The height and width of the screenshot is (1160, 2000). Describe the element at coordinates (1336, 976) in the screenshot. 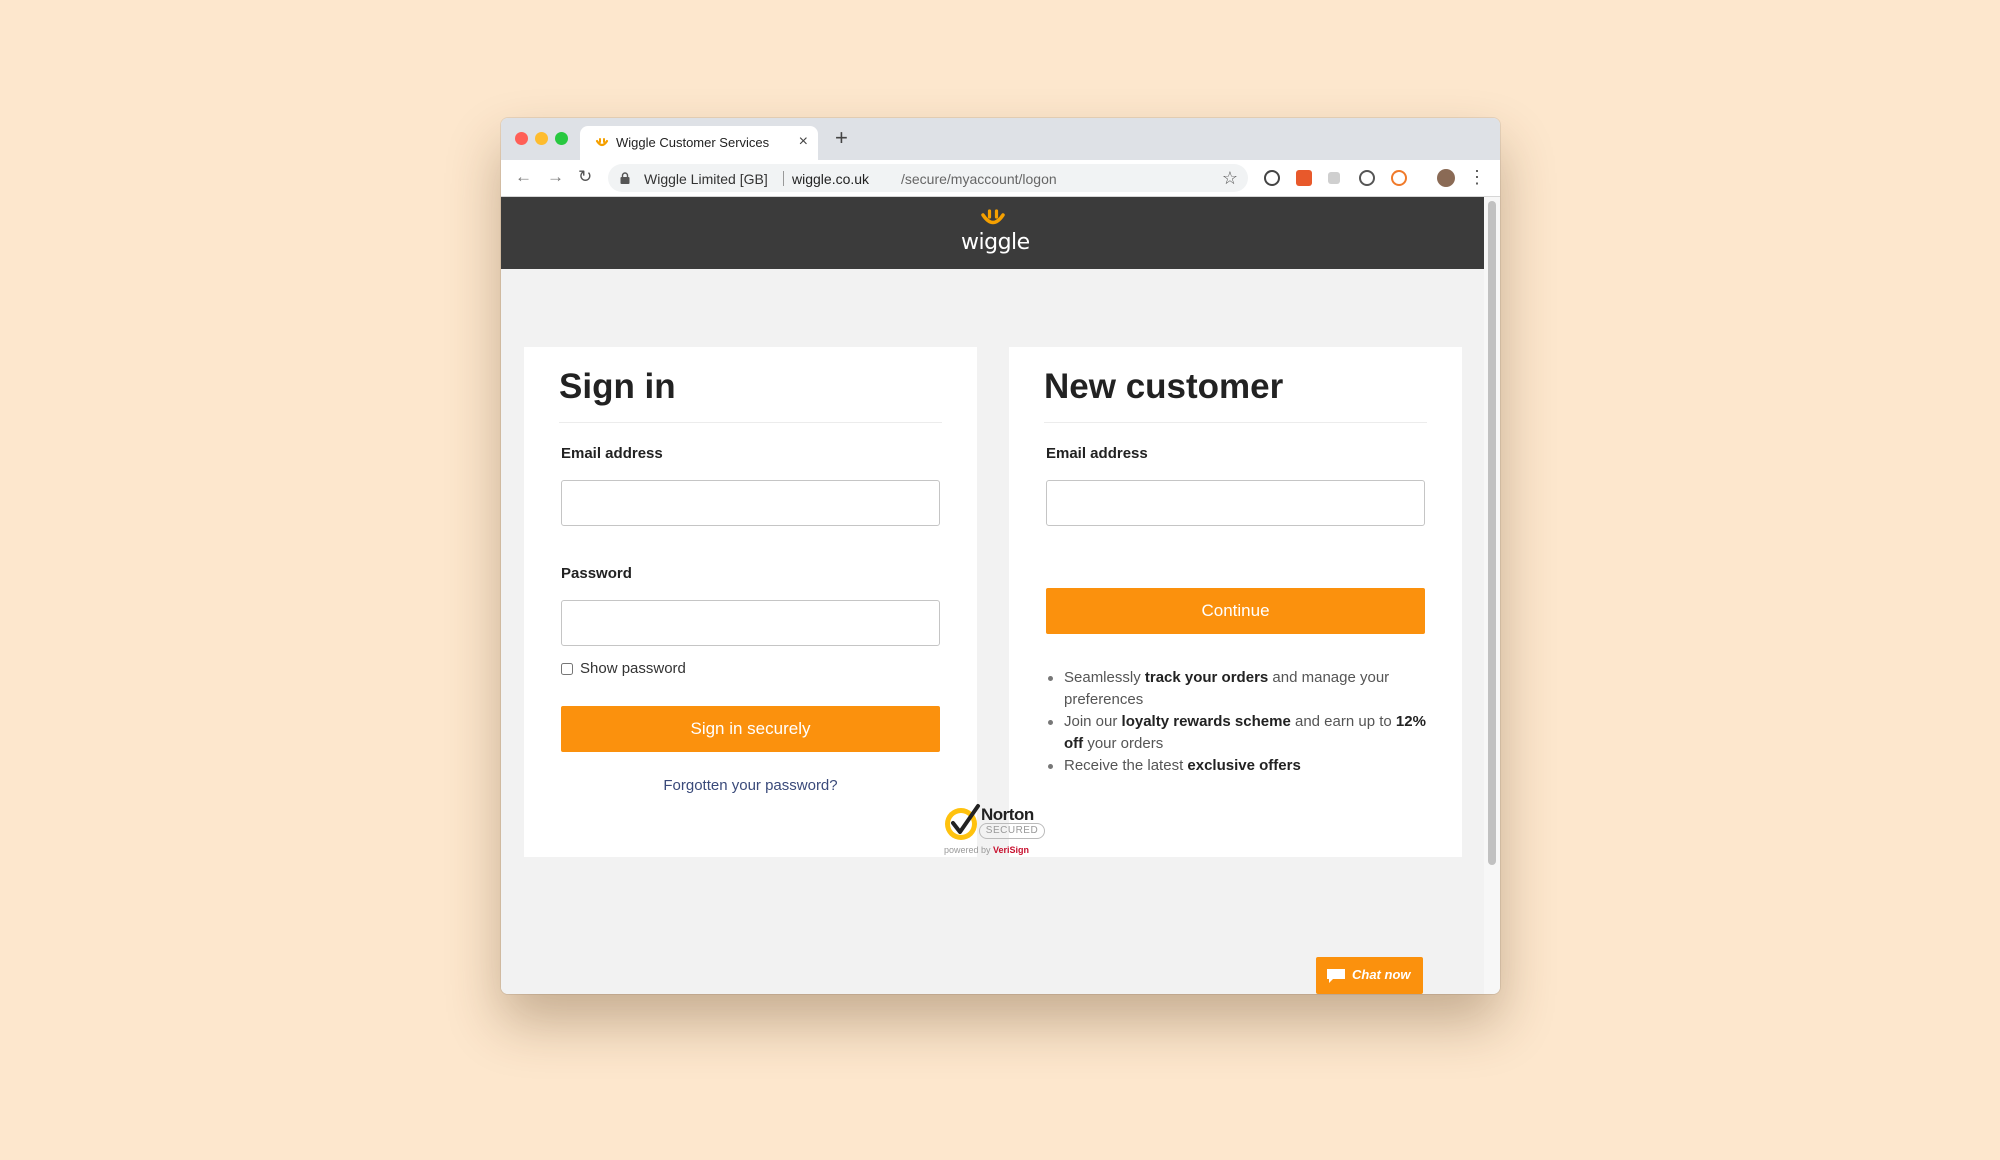

I see `chat-bubble-icon` at that location.